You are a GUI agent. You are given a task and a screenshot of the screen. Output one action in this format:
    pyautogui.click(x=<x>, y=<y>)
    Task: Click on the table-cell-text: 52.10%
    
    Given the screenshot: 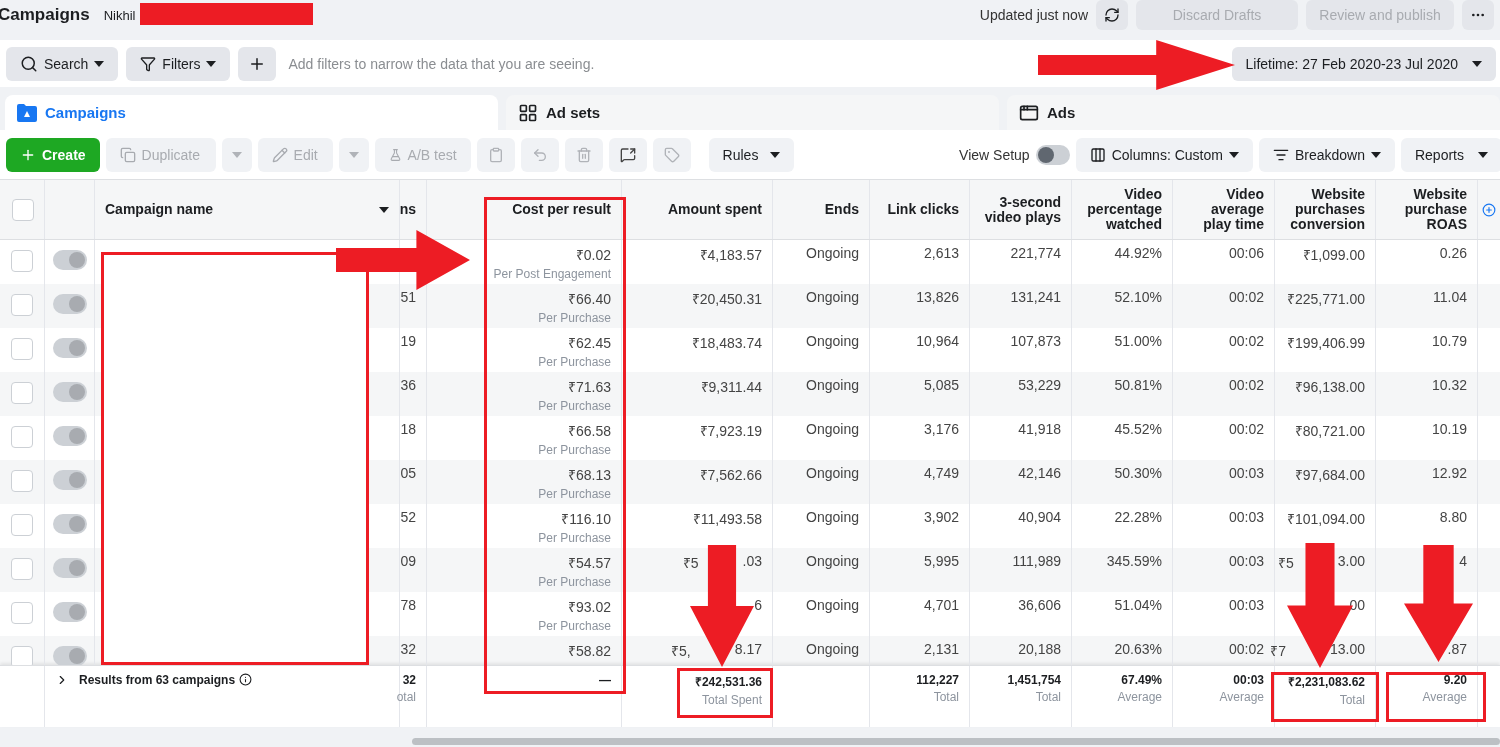 What is the action you would take?
    pyautogui.click(x=1138, y=297)
    